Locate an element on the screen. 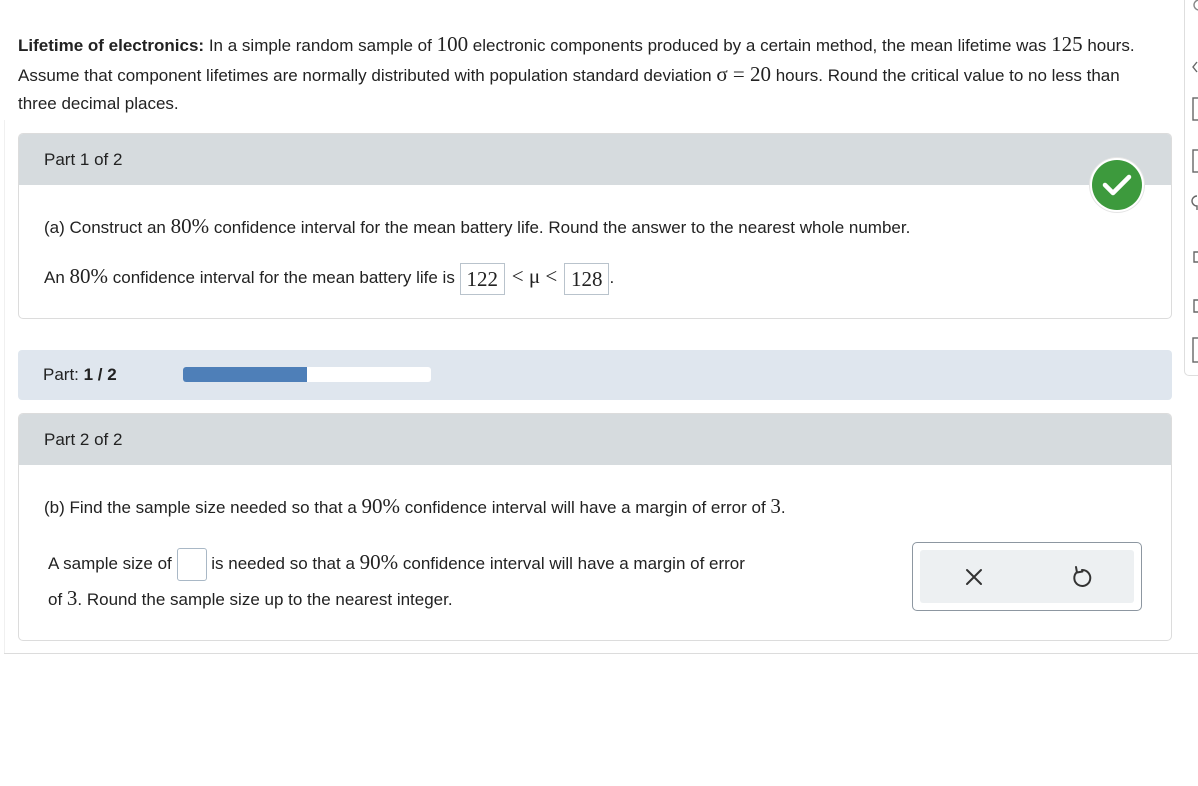  progress-fill is located at coordinates (245, 374).